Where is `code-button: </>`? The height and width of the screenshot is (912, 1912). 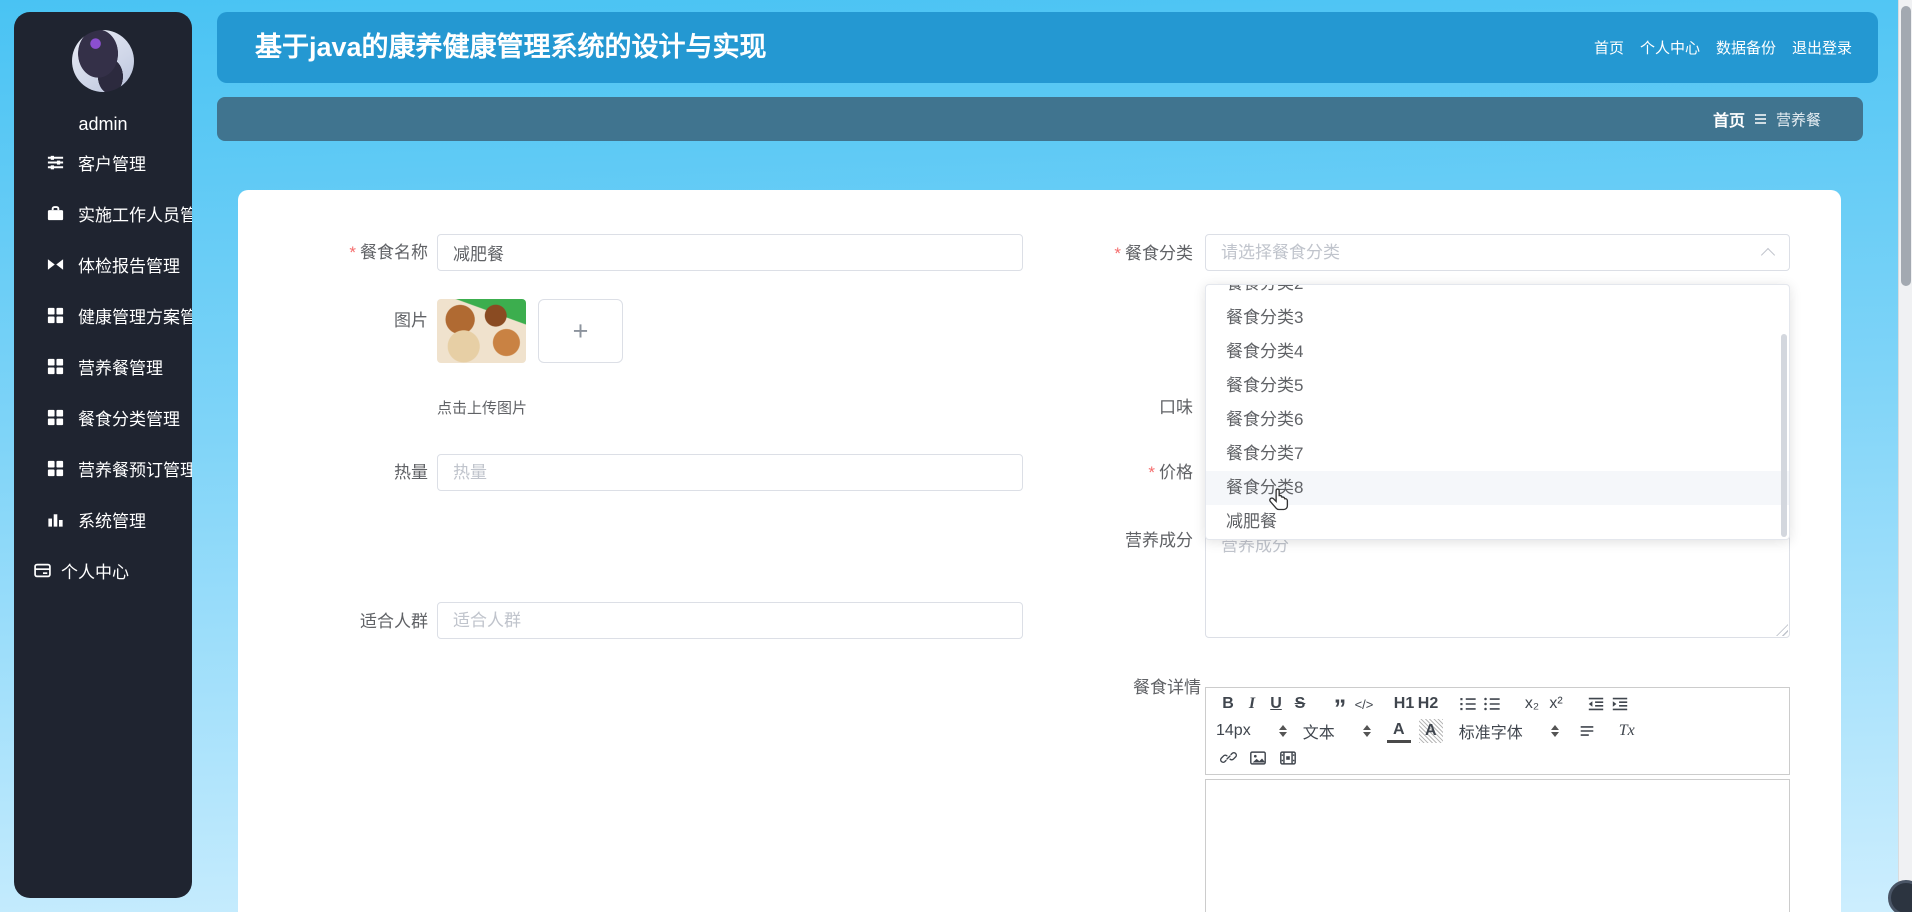 code-button: </> is located at coordinates (1364, 704).